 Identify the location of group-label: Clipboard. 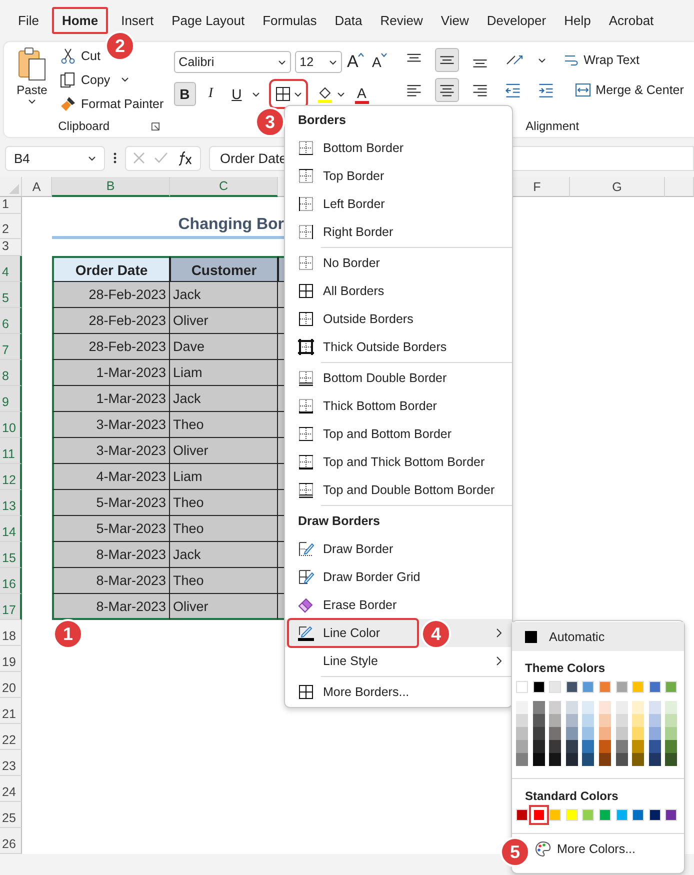
(84, 126).